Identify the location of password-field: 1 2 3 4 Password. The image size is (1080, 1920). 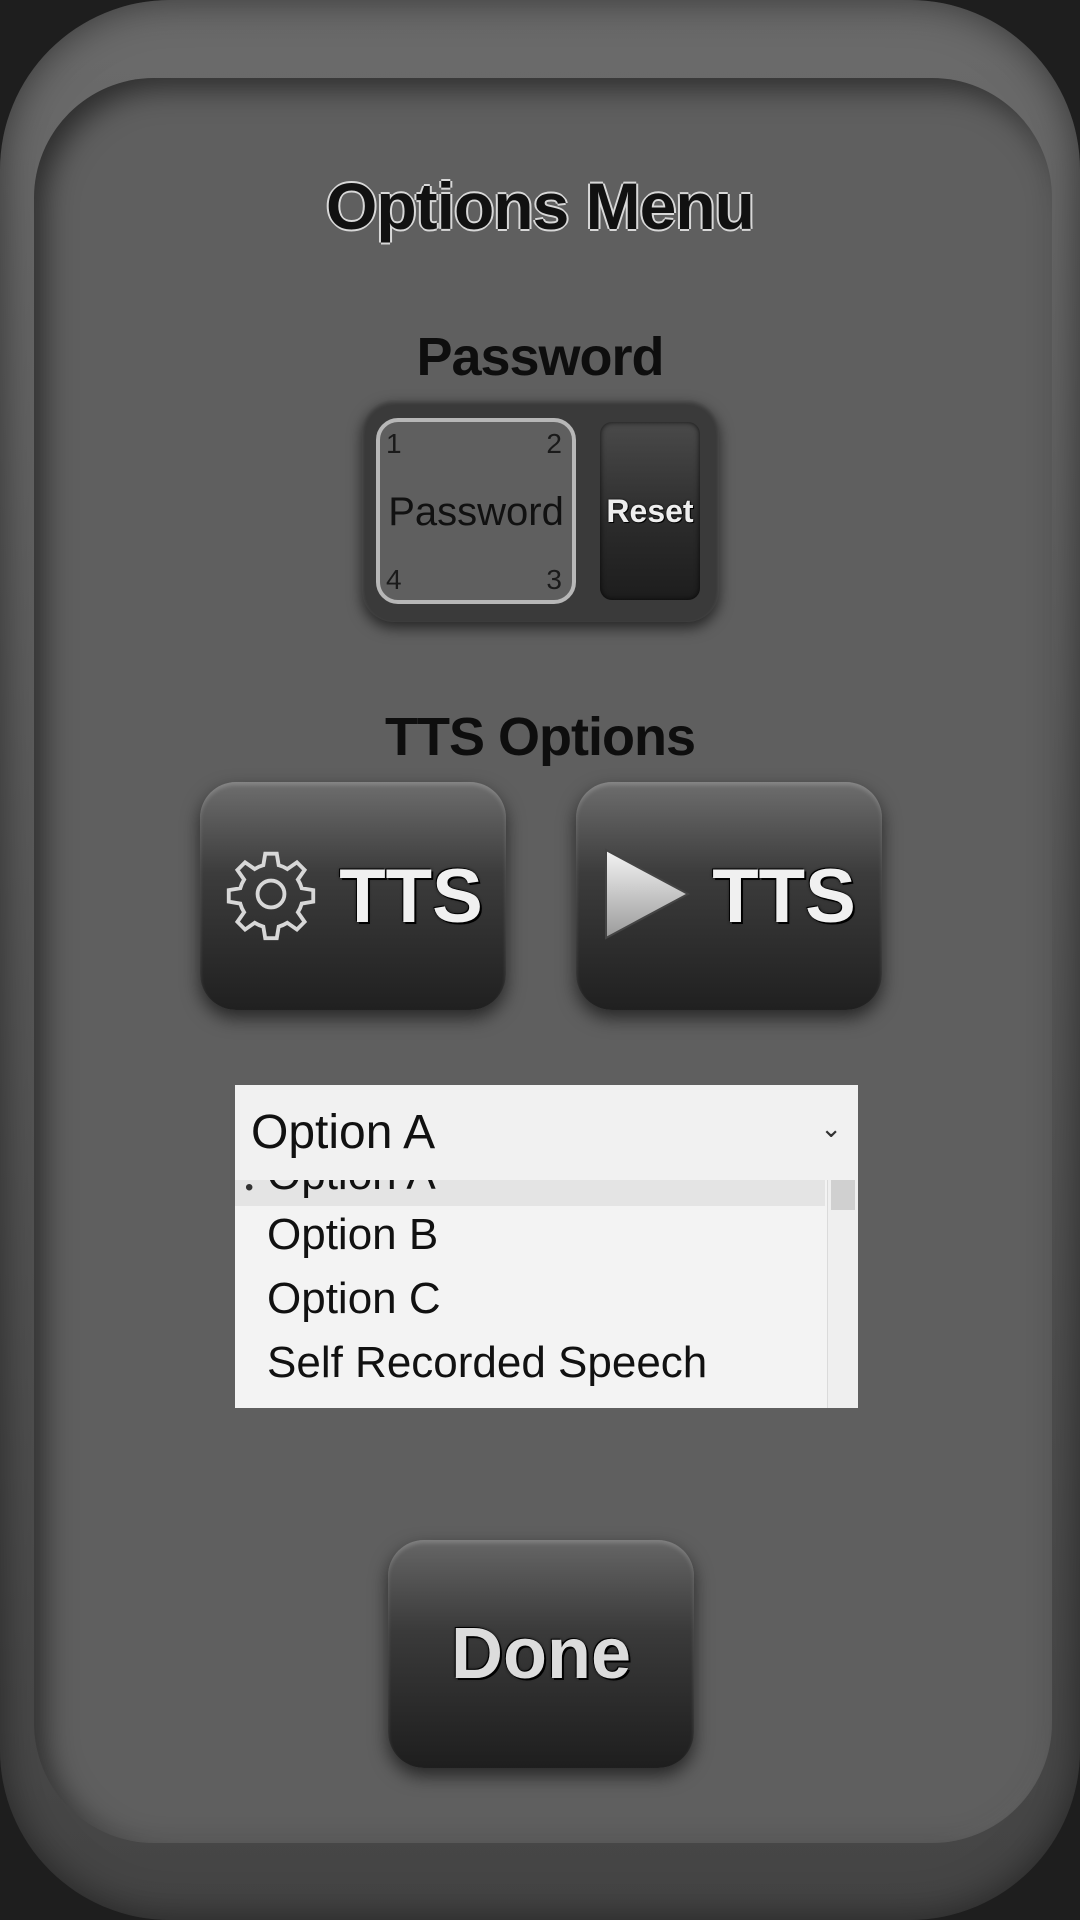
(476, 511).